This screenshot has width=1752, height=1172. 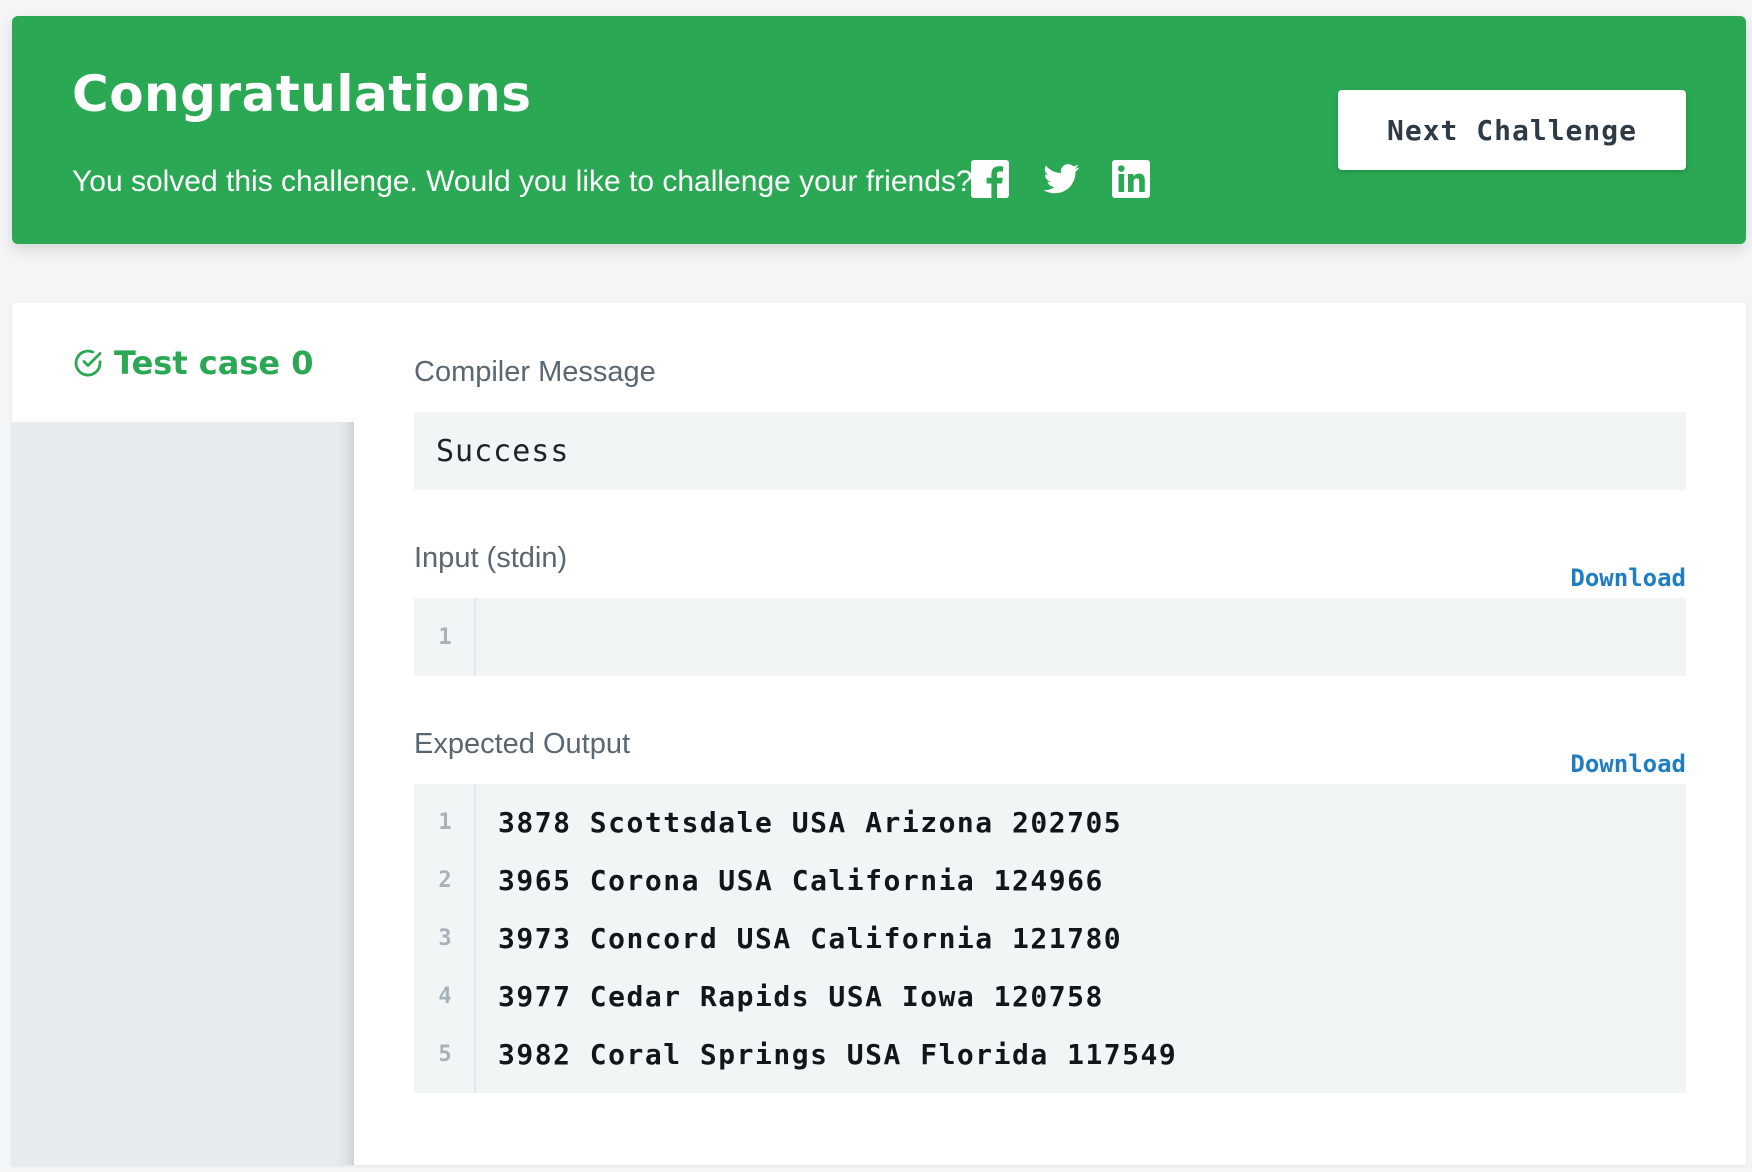 I want to click on check-circle-icon, so click(x=88, y=362).